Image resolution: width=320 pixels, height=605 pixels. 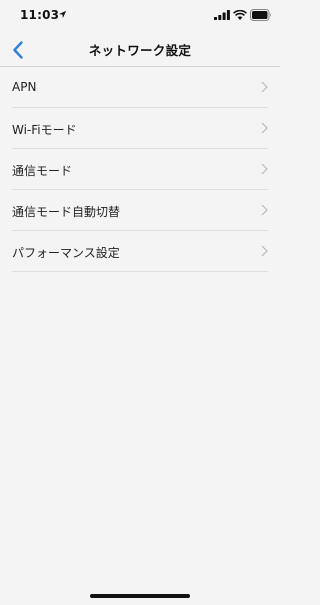 What do you see at coordinates (62, 14) in the screenshot?
I see `location-arrow-icon` at bounding box center [62, 14].